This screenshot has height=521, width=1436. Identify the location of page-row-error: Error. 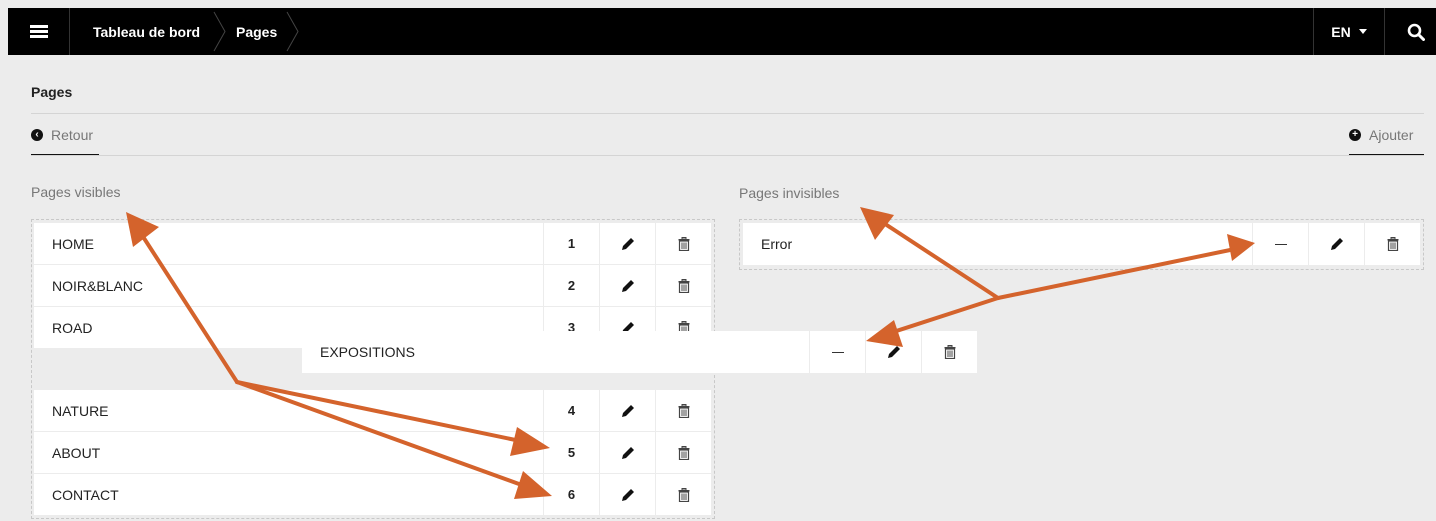
(1081, 244).